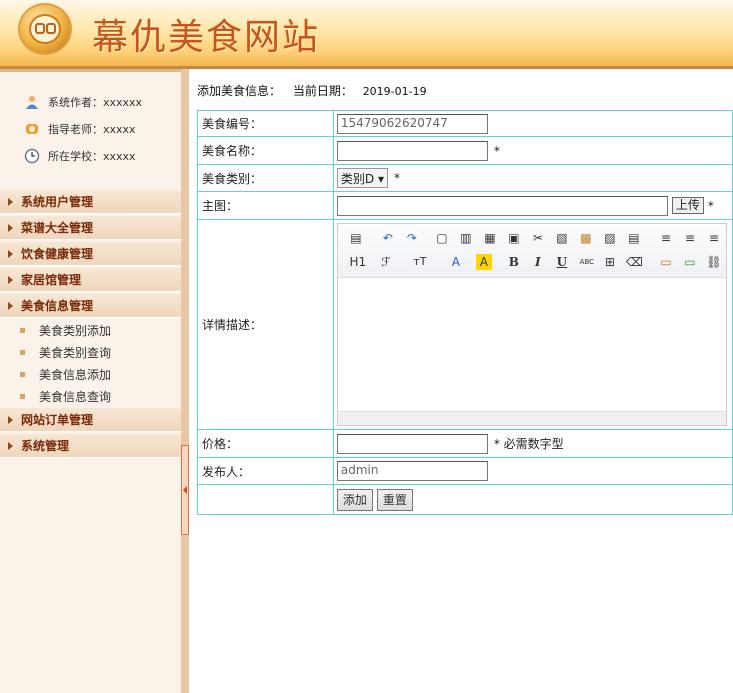 This screenshot has height=693, width=733. I want to click on image-insert-icon: ▭, so click(666, 262).